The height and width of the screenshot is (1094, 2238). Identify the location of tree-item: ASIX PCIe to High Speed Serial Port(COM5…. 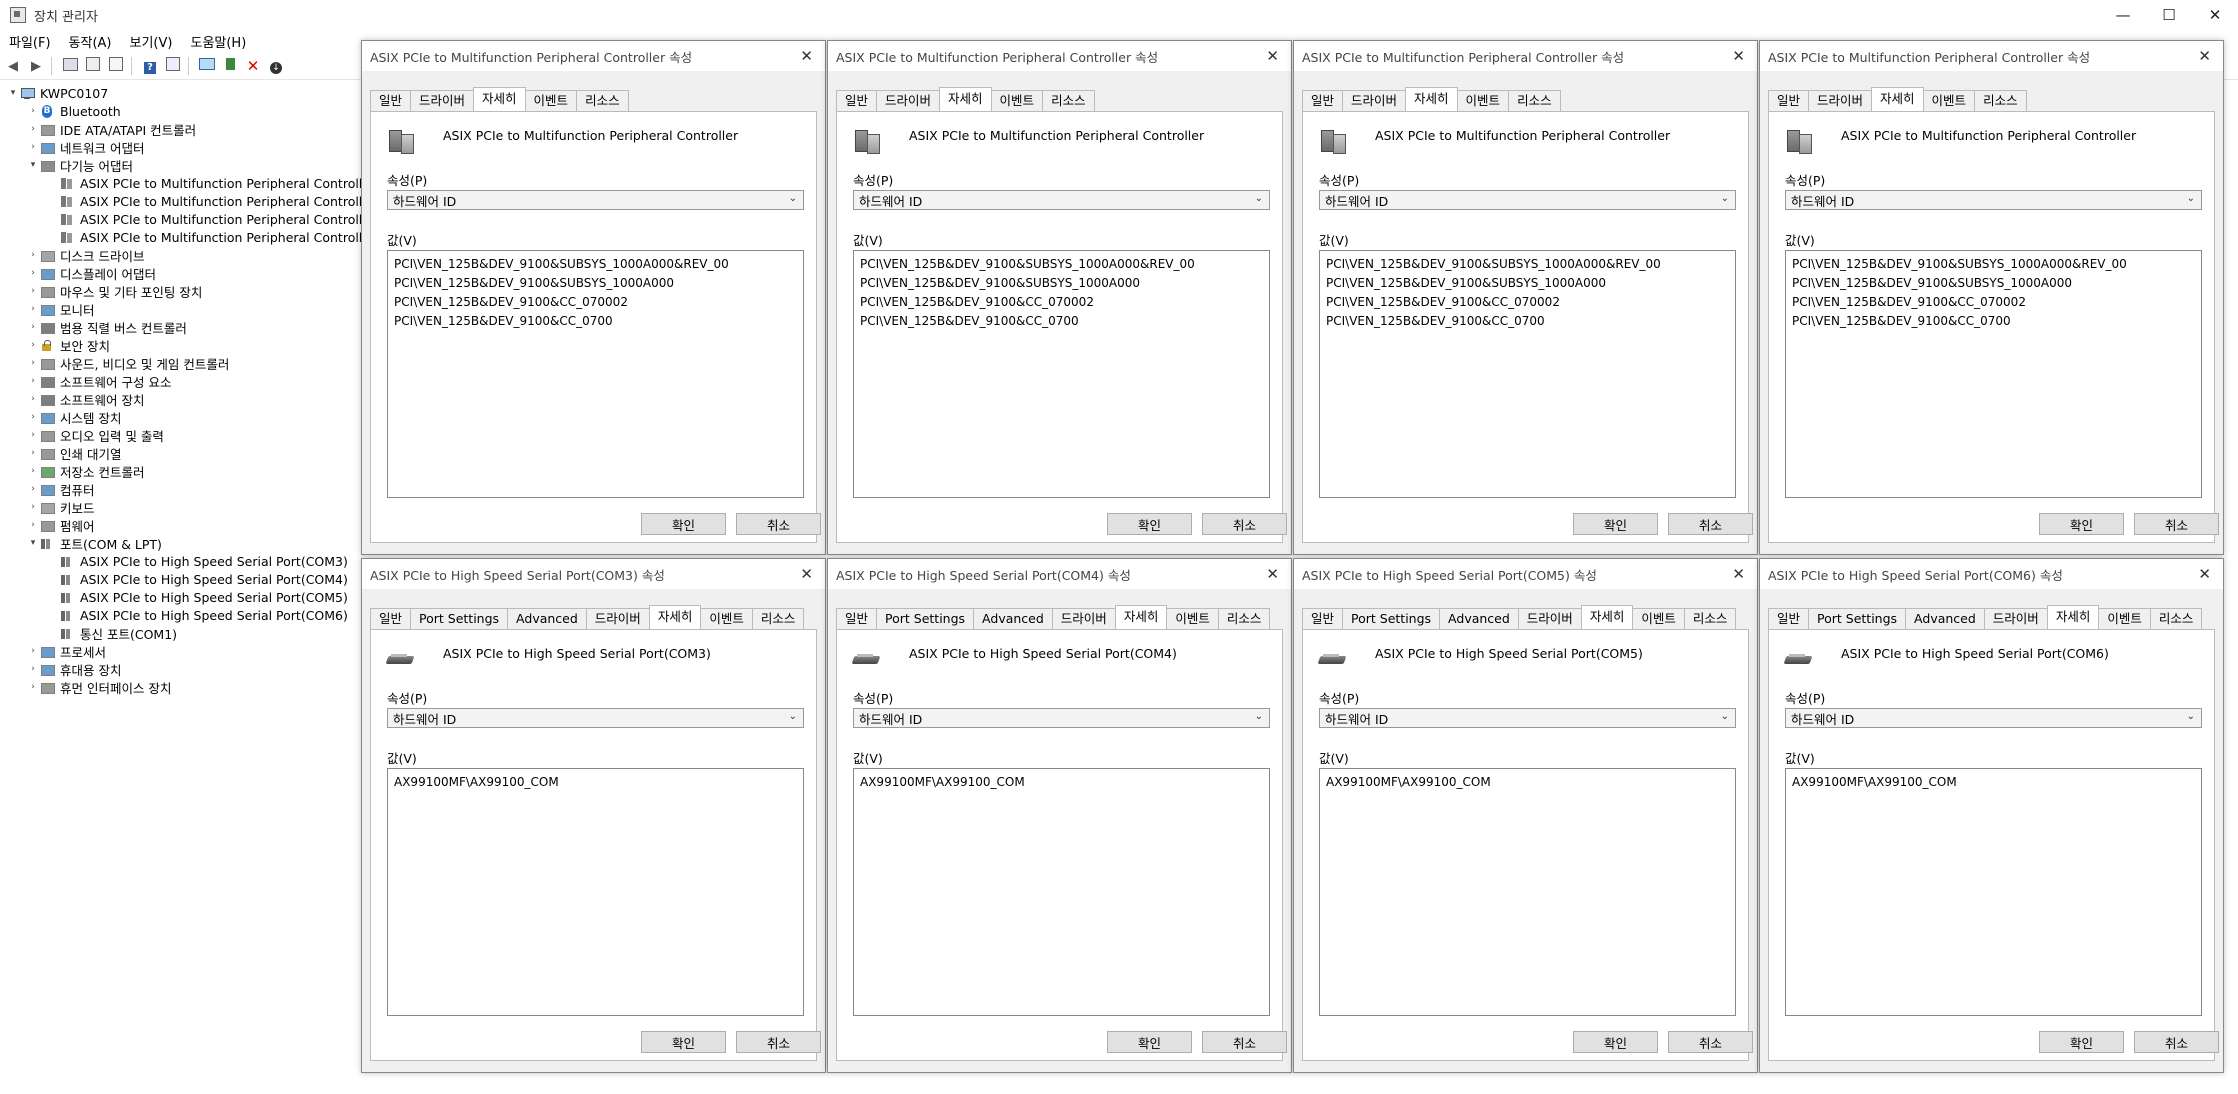
(197, 597).